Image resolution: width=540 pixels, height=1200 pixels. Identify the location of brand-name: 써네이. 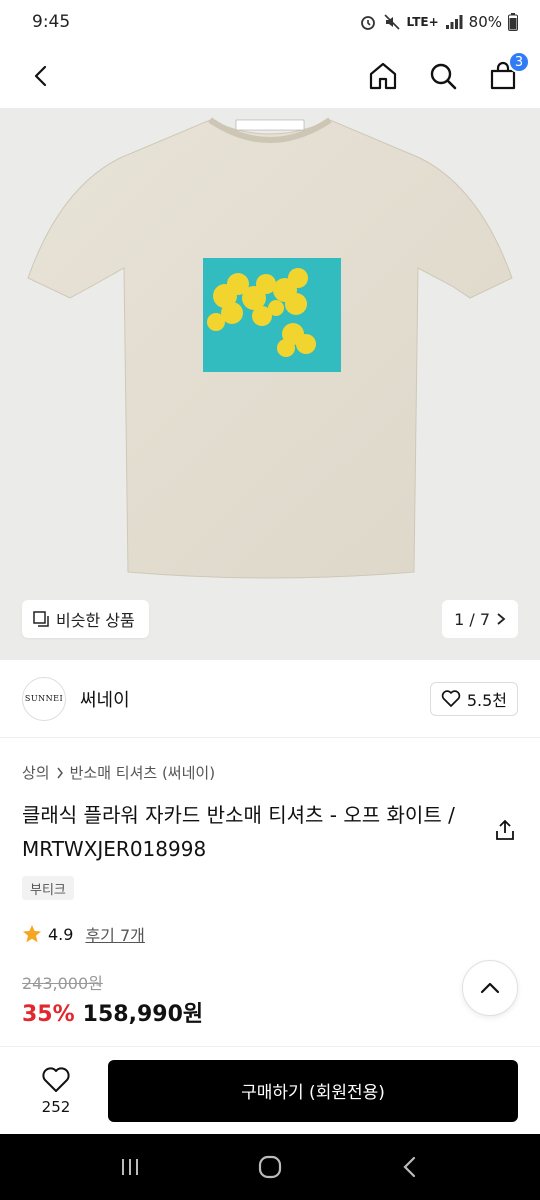
(105, 699).